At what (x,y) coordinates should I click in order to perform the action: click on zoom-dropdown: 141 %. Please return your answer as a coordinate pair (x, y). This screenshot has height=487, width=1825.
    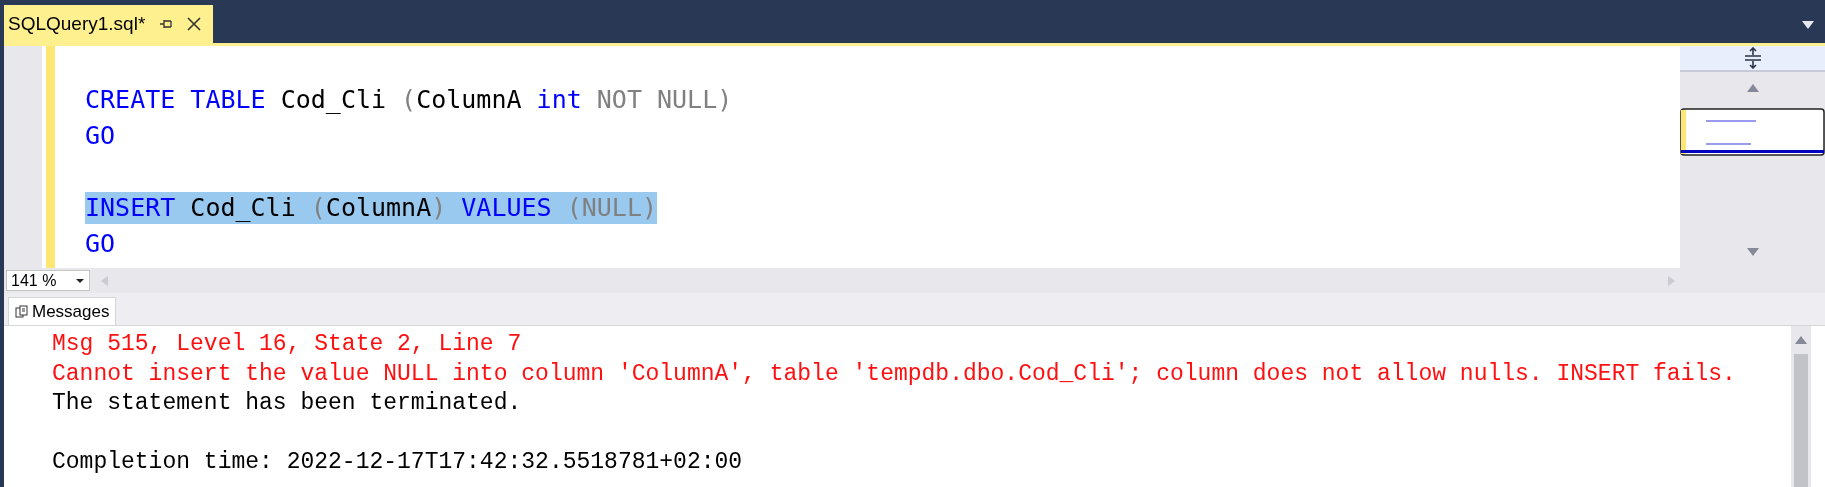
    Looking at the image, I should click on (48, 280).